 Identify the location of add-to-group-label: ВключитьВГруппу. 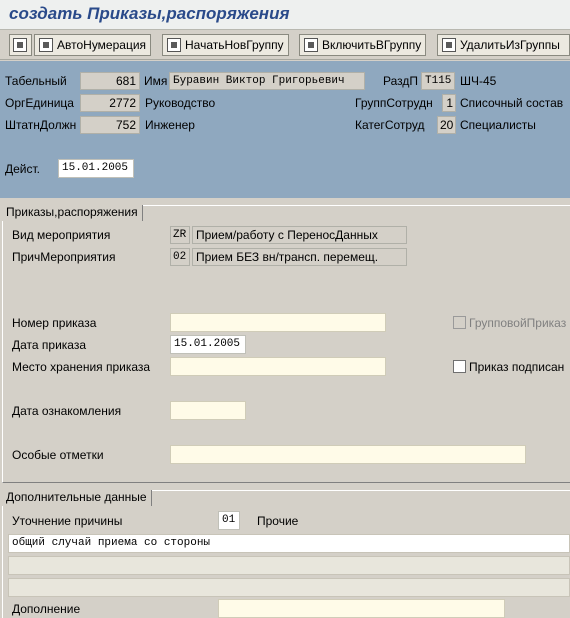
(372, 45).